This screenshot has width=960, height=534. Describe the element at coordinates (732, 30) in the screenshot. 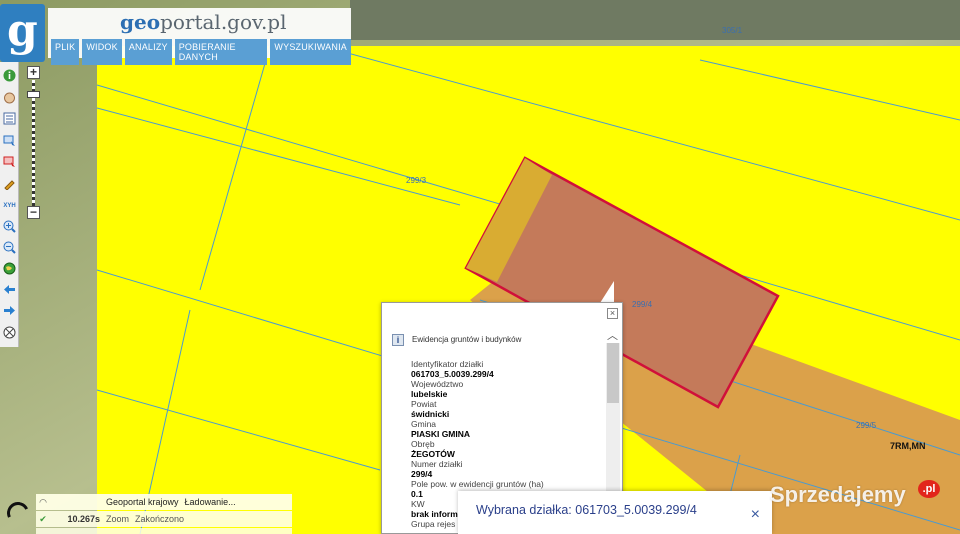

I see `parcel-label: 305/1` at that location.